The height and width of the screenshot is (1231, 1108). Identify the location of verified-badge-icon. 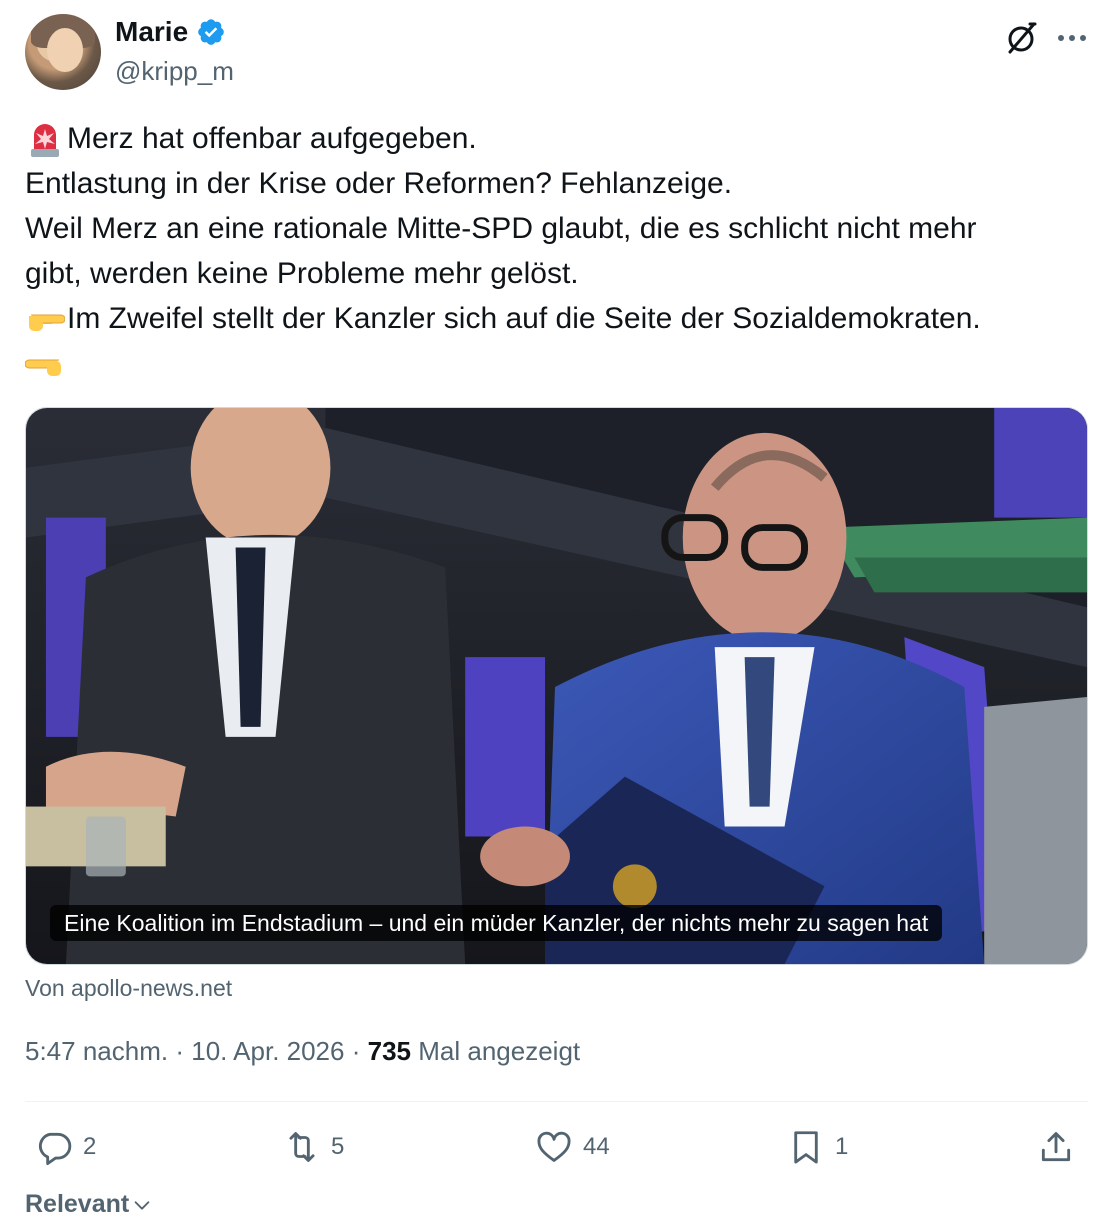
(211, 32).